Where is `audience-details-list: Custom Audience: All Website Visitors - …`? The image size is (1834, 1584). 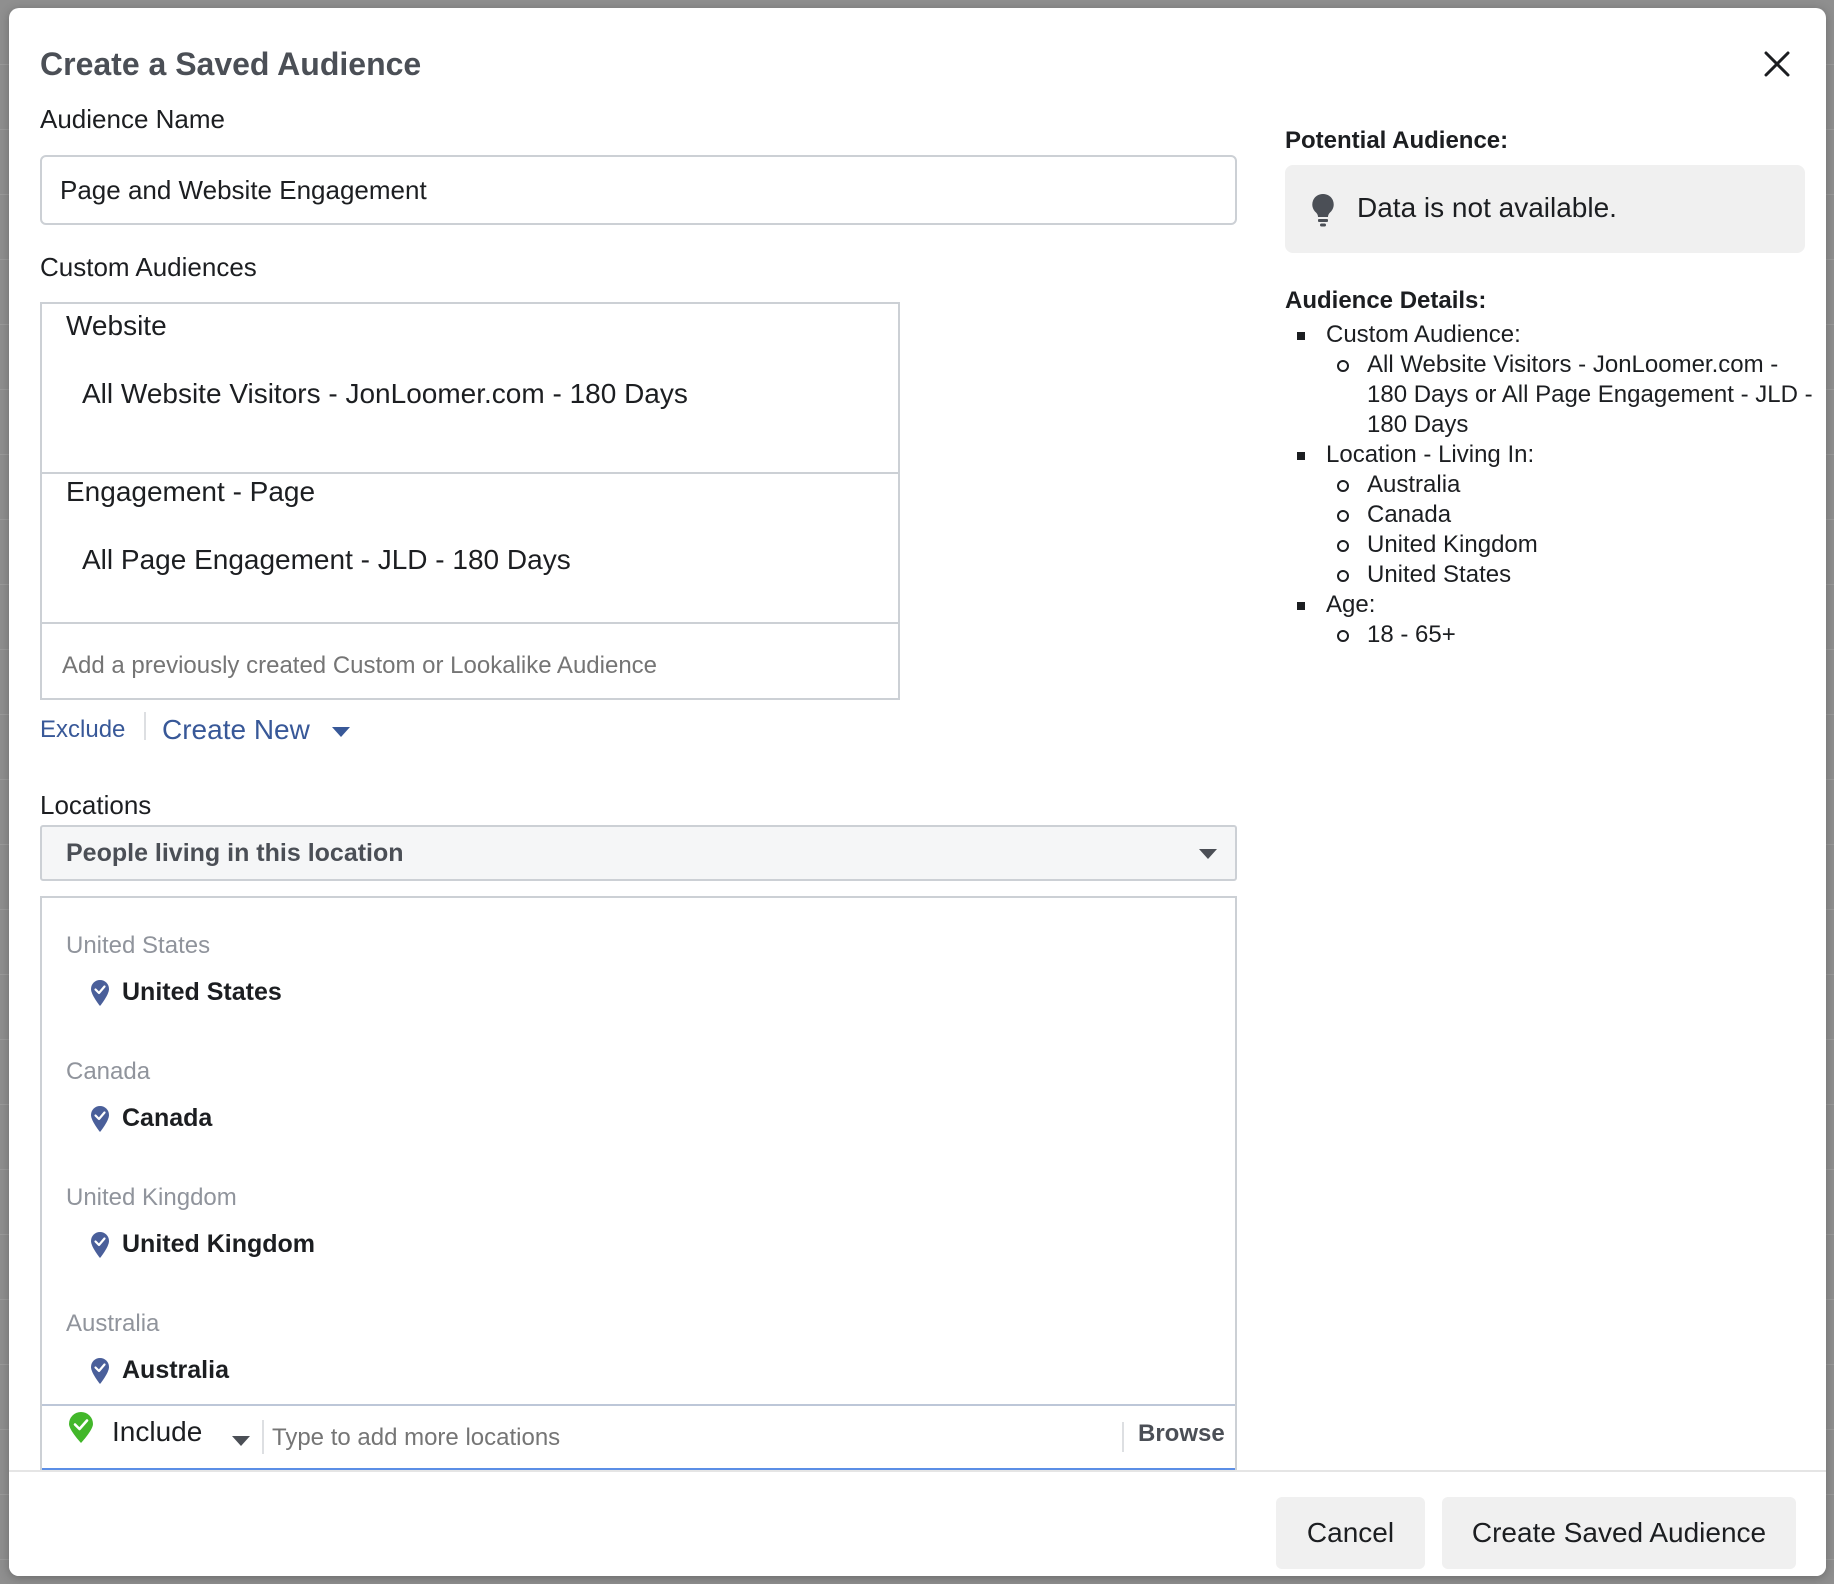
audience-details-list: Custom Audience: All Website Visitors - … is located at coordinates (1550, 485).